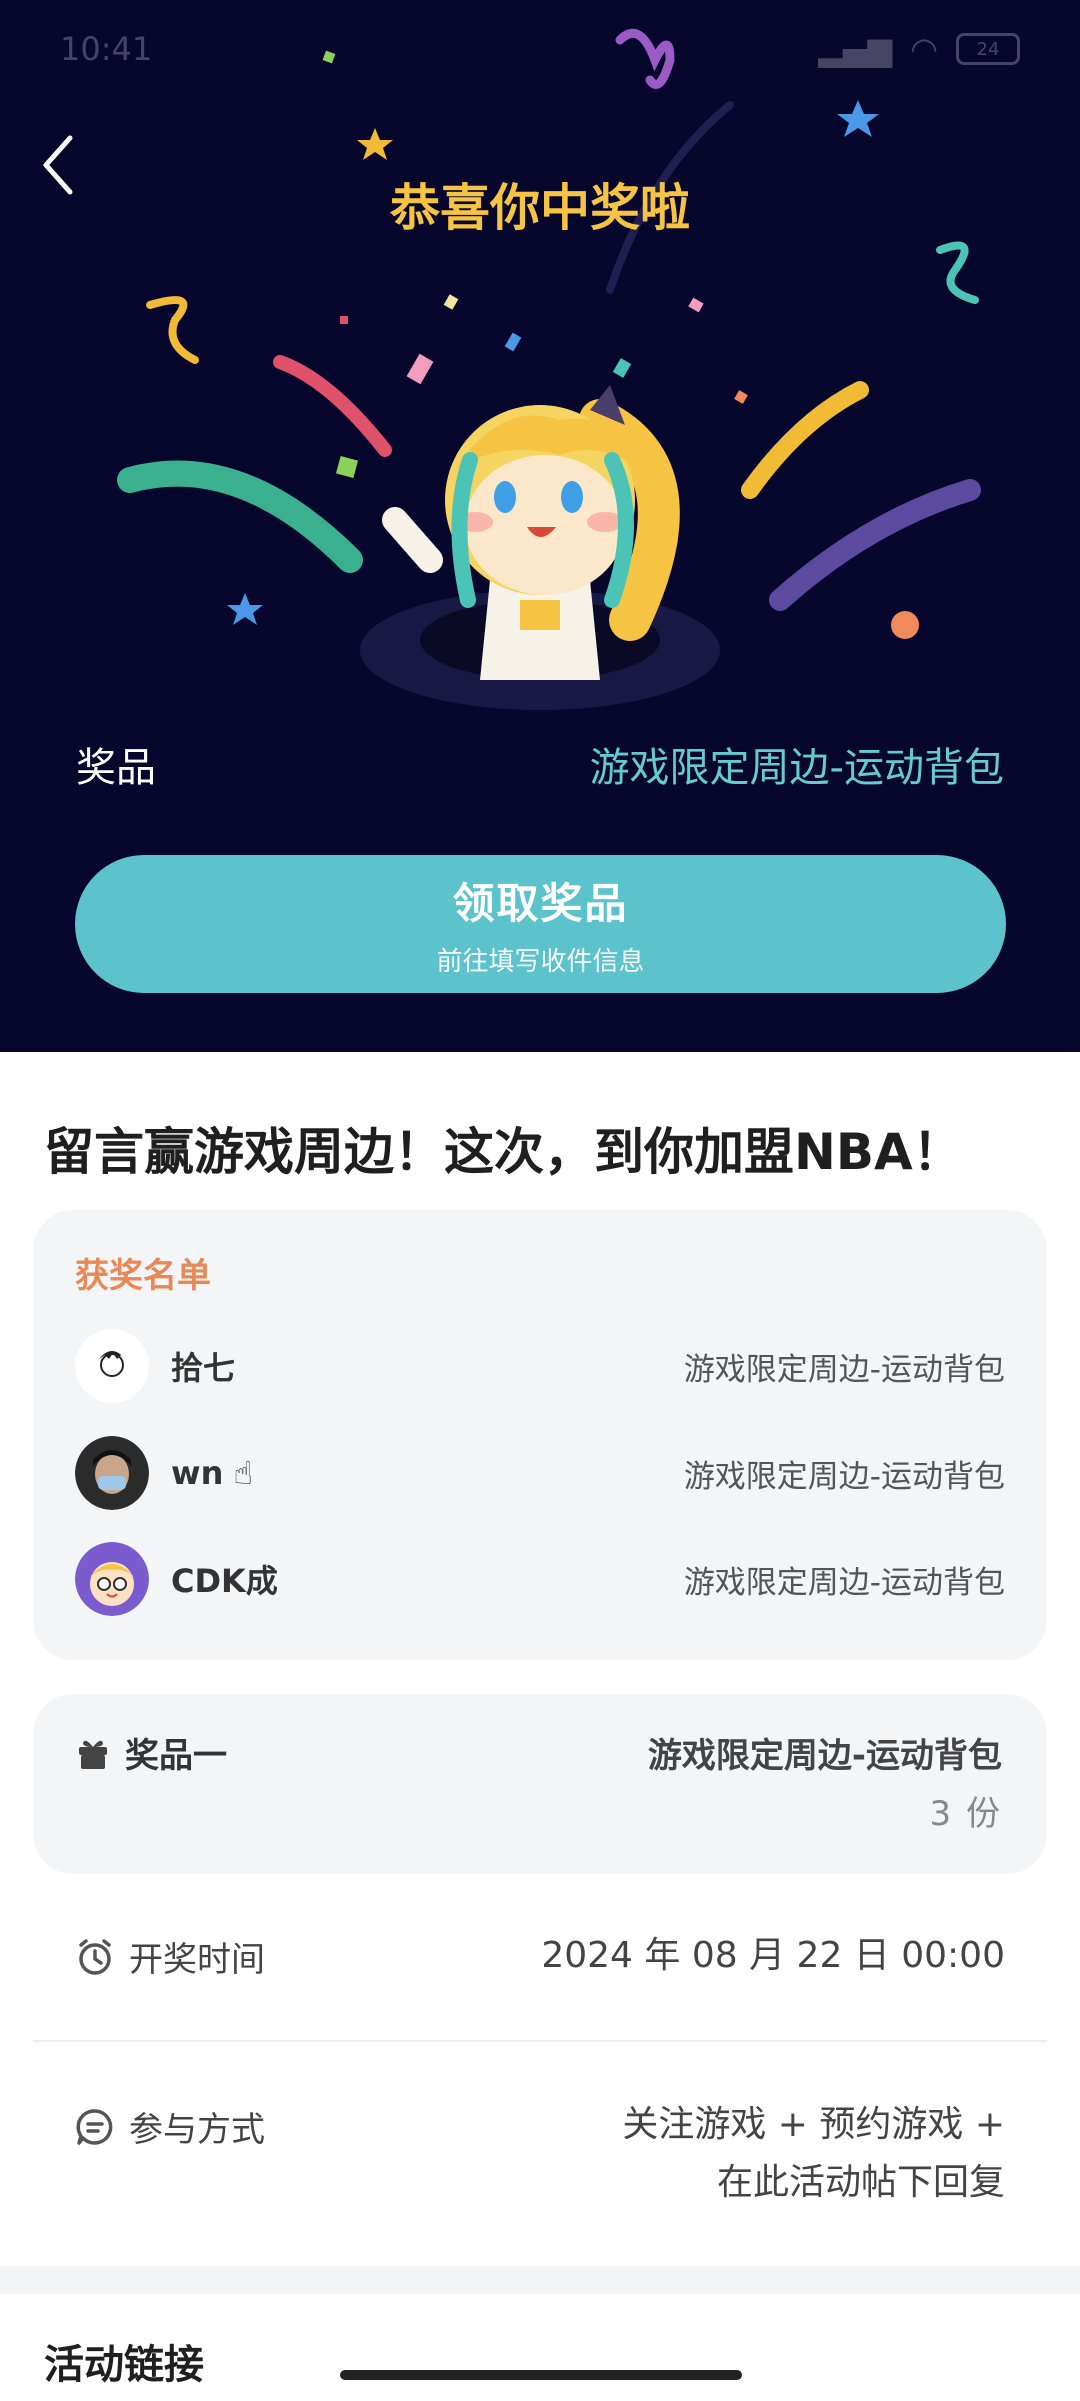 The width and height of the screenshot is (1080, 2401). Describe the element at coordinates (540, 2154) in the screenshot. I see `participation-row: 参与方式 关注游戏 + 预约游戏 + 在此活动帖下回复` at that location.